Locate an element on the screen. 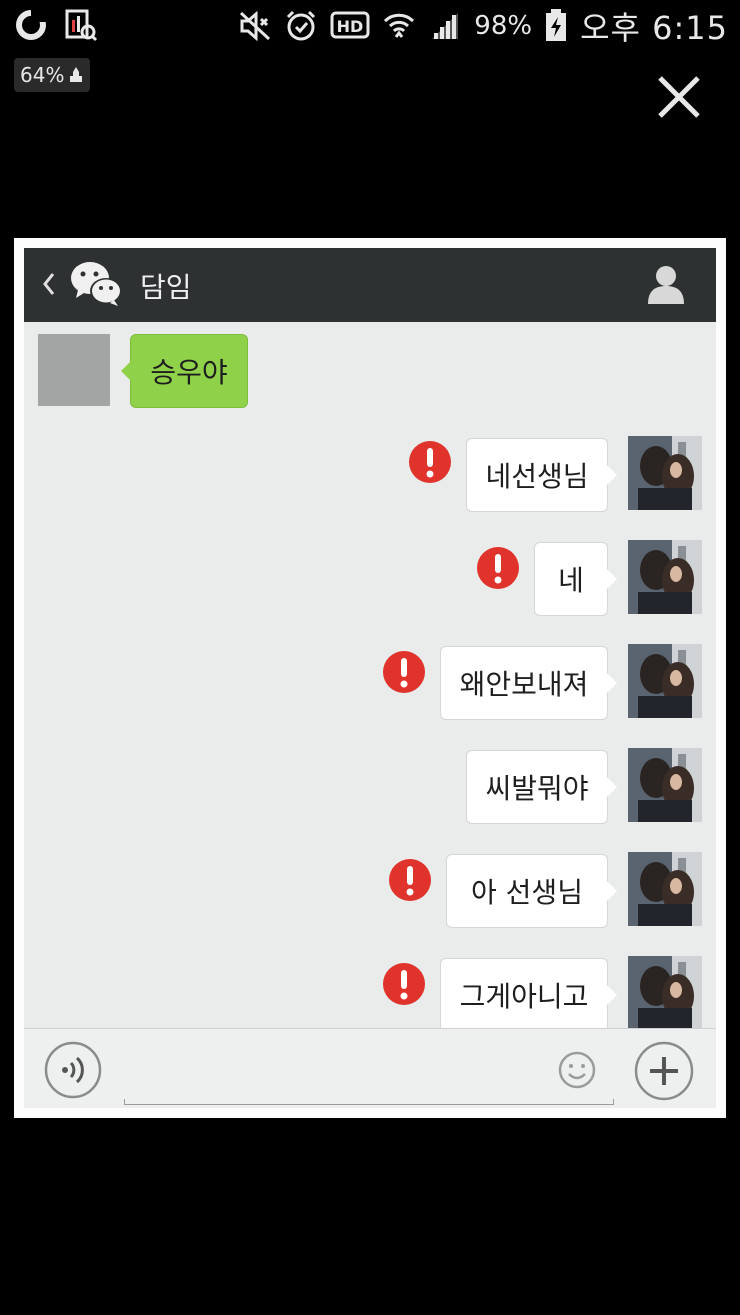 This screenshot has width=740, height=1315. wechat-logo-icon is located at coordinates (96, 284).